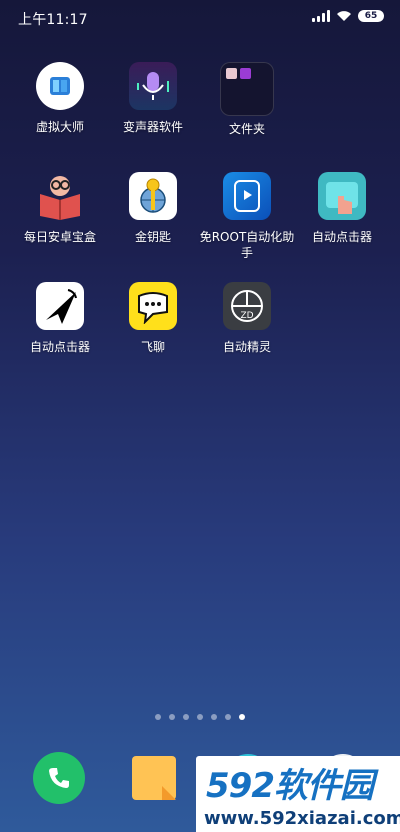 The image size is (400, 832). I want to click on battery-level: 65, so click(371, 16).